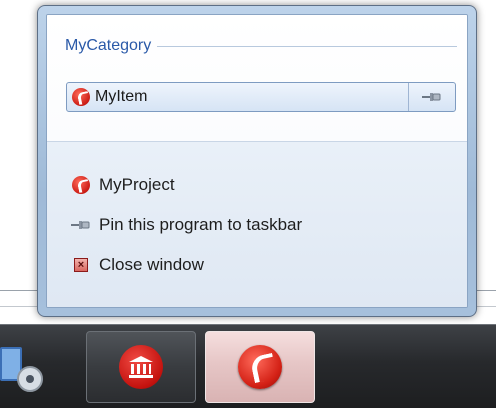  I want to click on task-pin-to-taskbar: Pin this program to taskbar, so click(185, 225).